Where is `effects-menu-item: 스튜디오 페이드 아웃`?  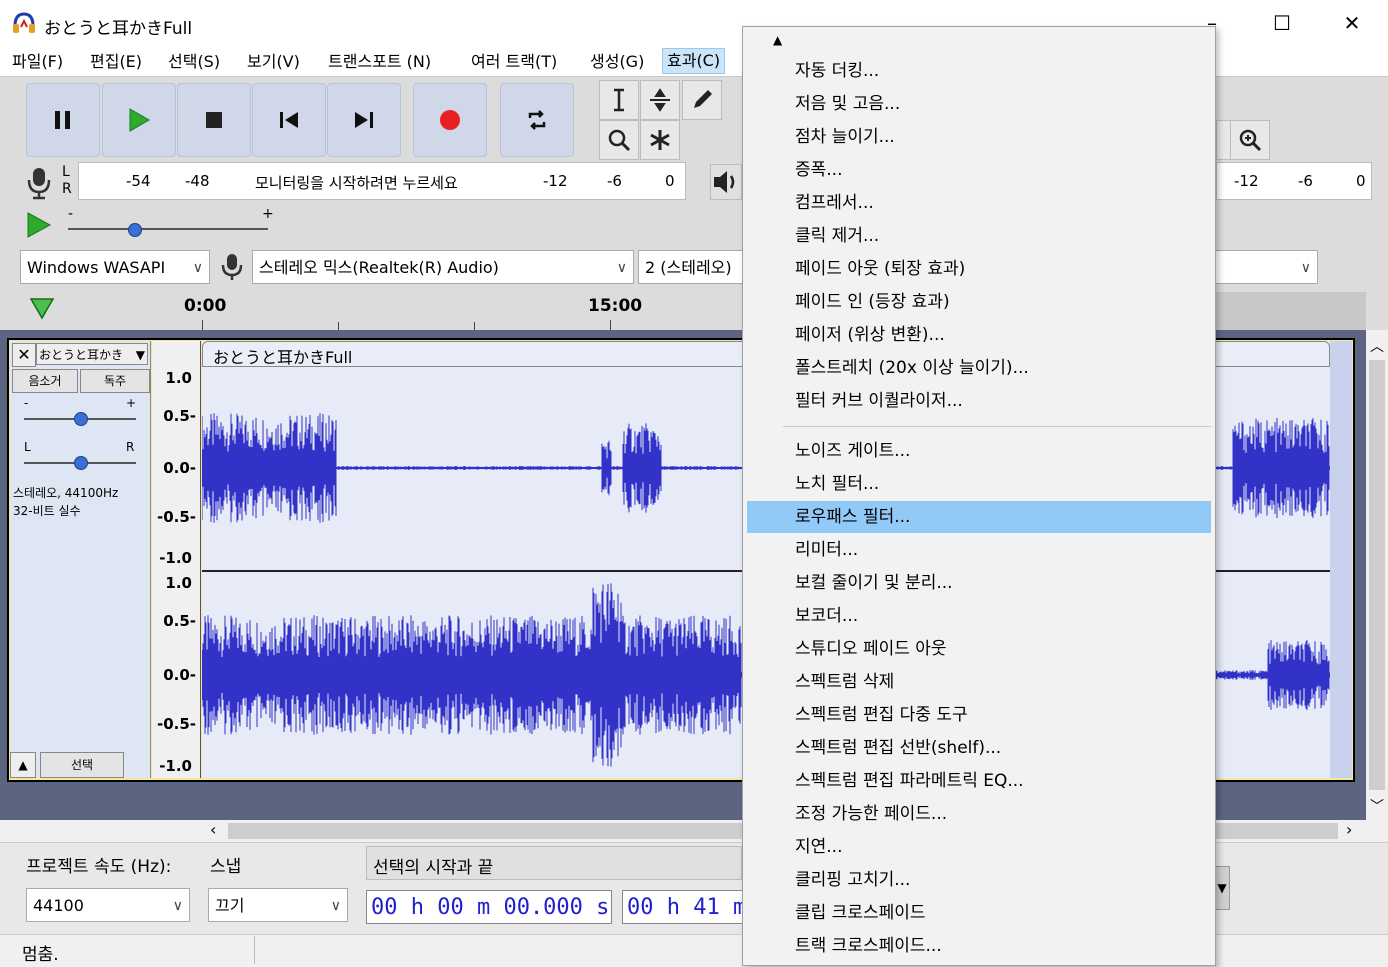 effects-menu-item: 스튜디오 페이드 아웃 is located at coordinates (979, 649).